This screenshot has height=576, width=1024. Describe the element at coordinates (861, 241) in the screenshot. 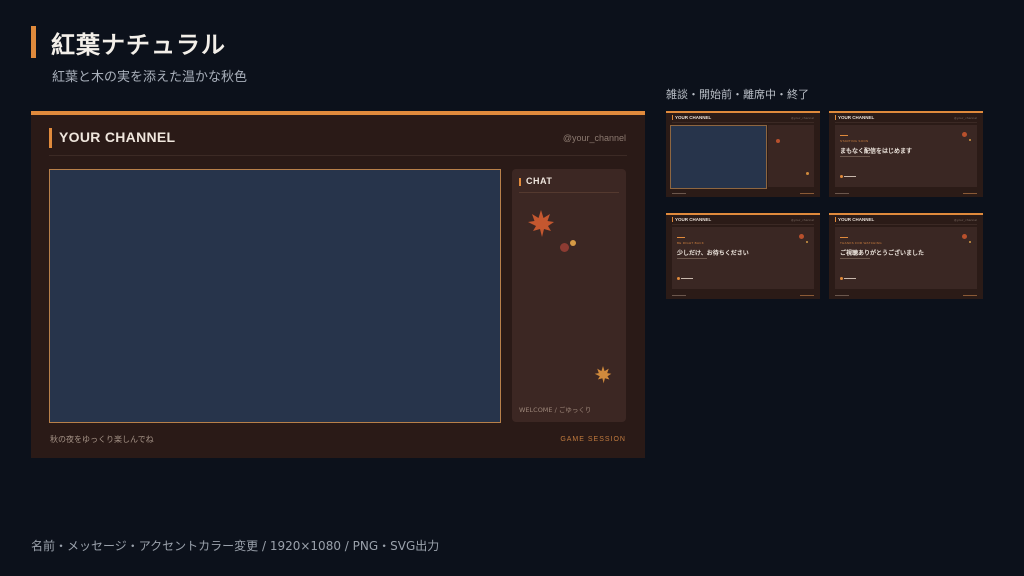

I see `thumb-tag: THANKS FOR WATCHING` at that location.